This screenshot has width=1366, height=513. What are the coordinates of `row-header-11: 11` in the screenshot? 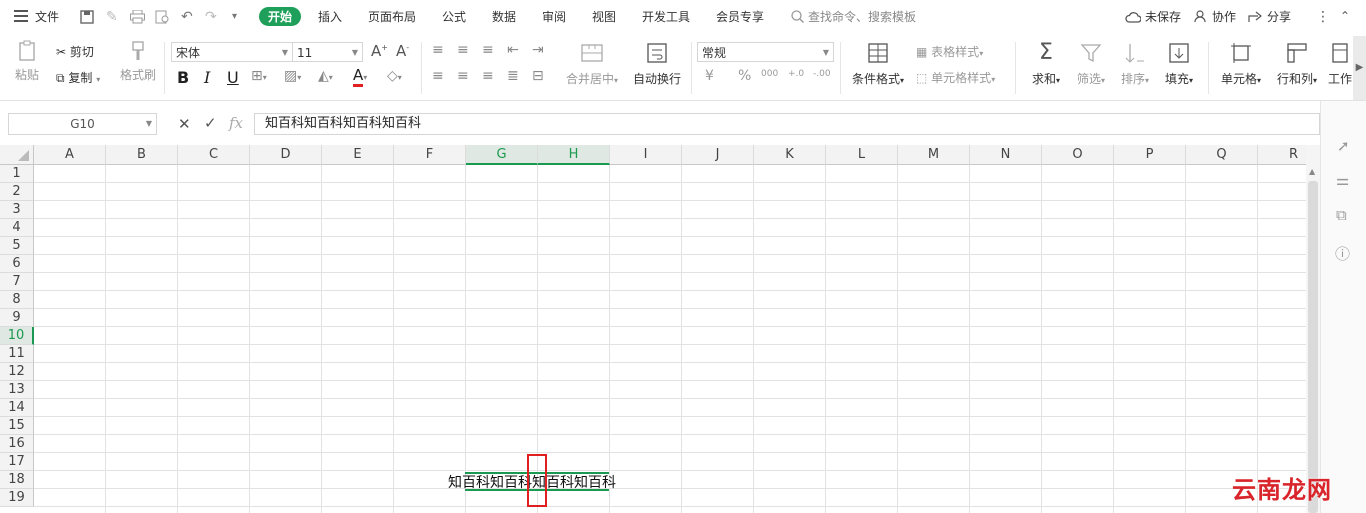 It's located at (17, 354).